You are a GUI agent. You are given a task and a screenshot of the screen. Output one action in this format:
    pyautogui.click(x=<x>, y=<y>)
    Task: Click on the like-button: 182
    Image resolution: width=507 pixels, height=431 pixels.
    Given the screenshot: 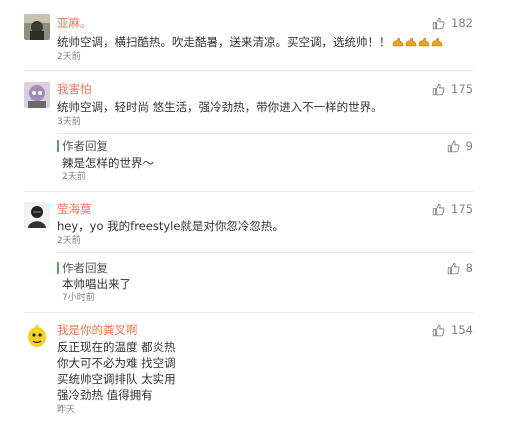 What is the action you would take?
    pyautogui.click(x=452, y=23)
    